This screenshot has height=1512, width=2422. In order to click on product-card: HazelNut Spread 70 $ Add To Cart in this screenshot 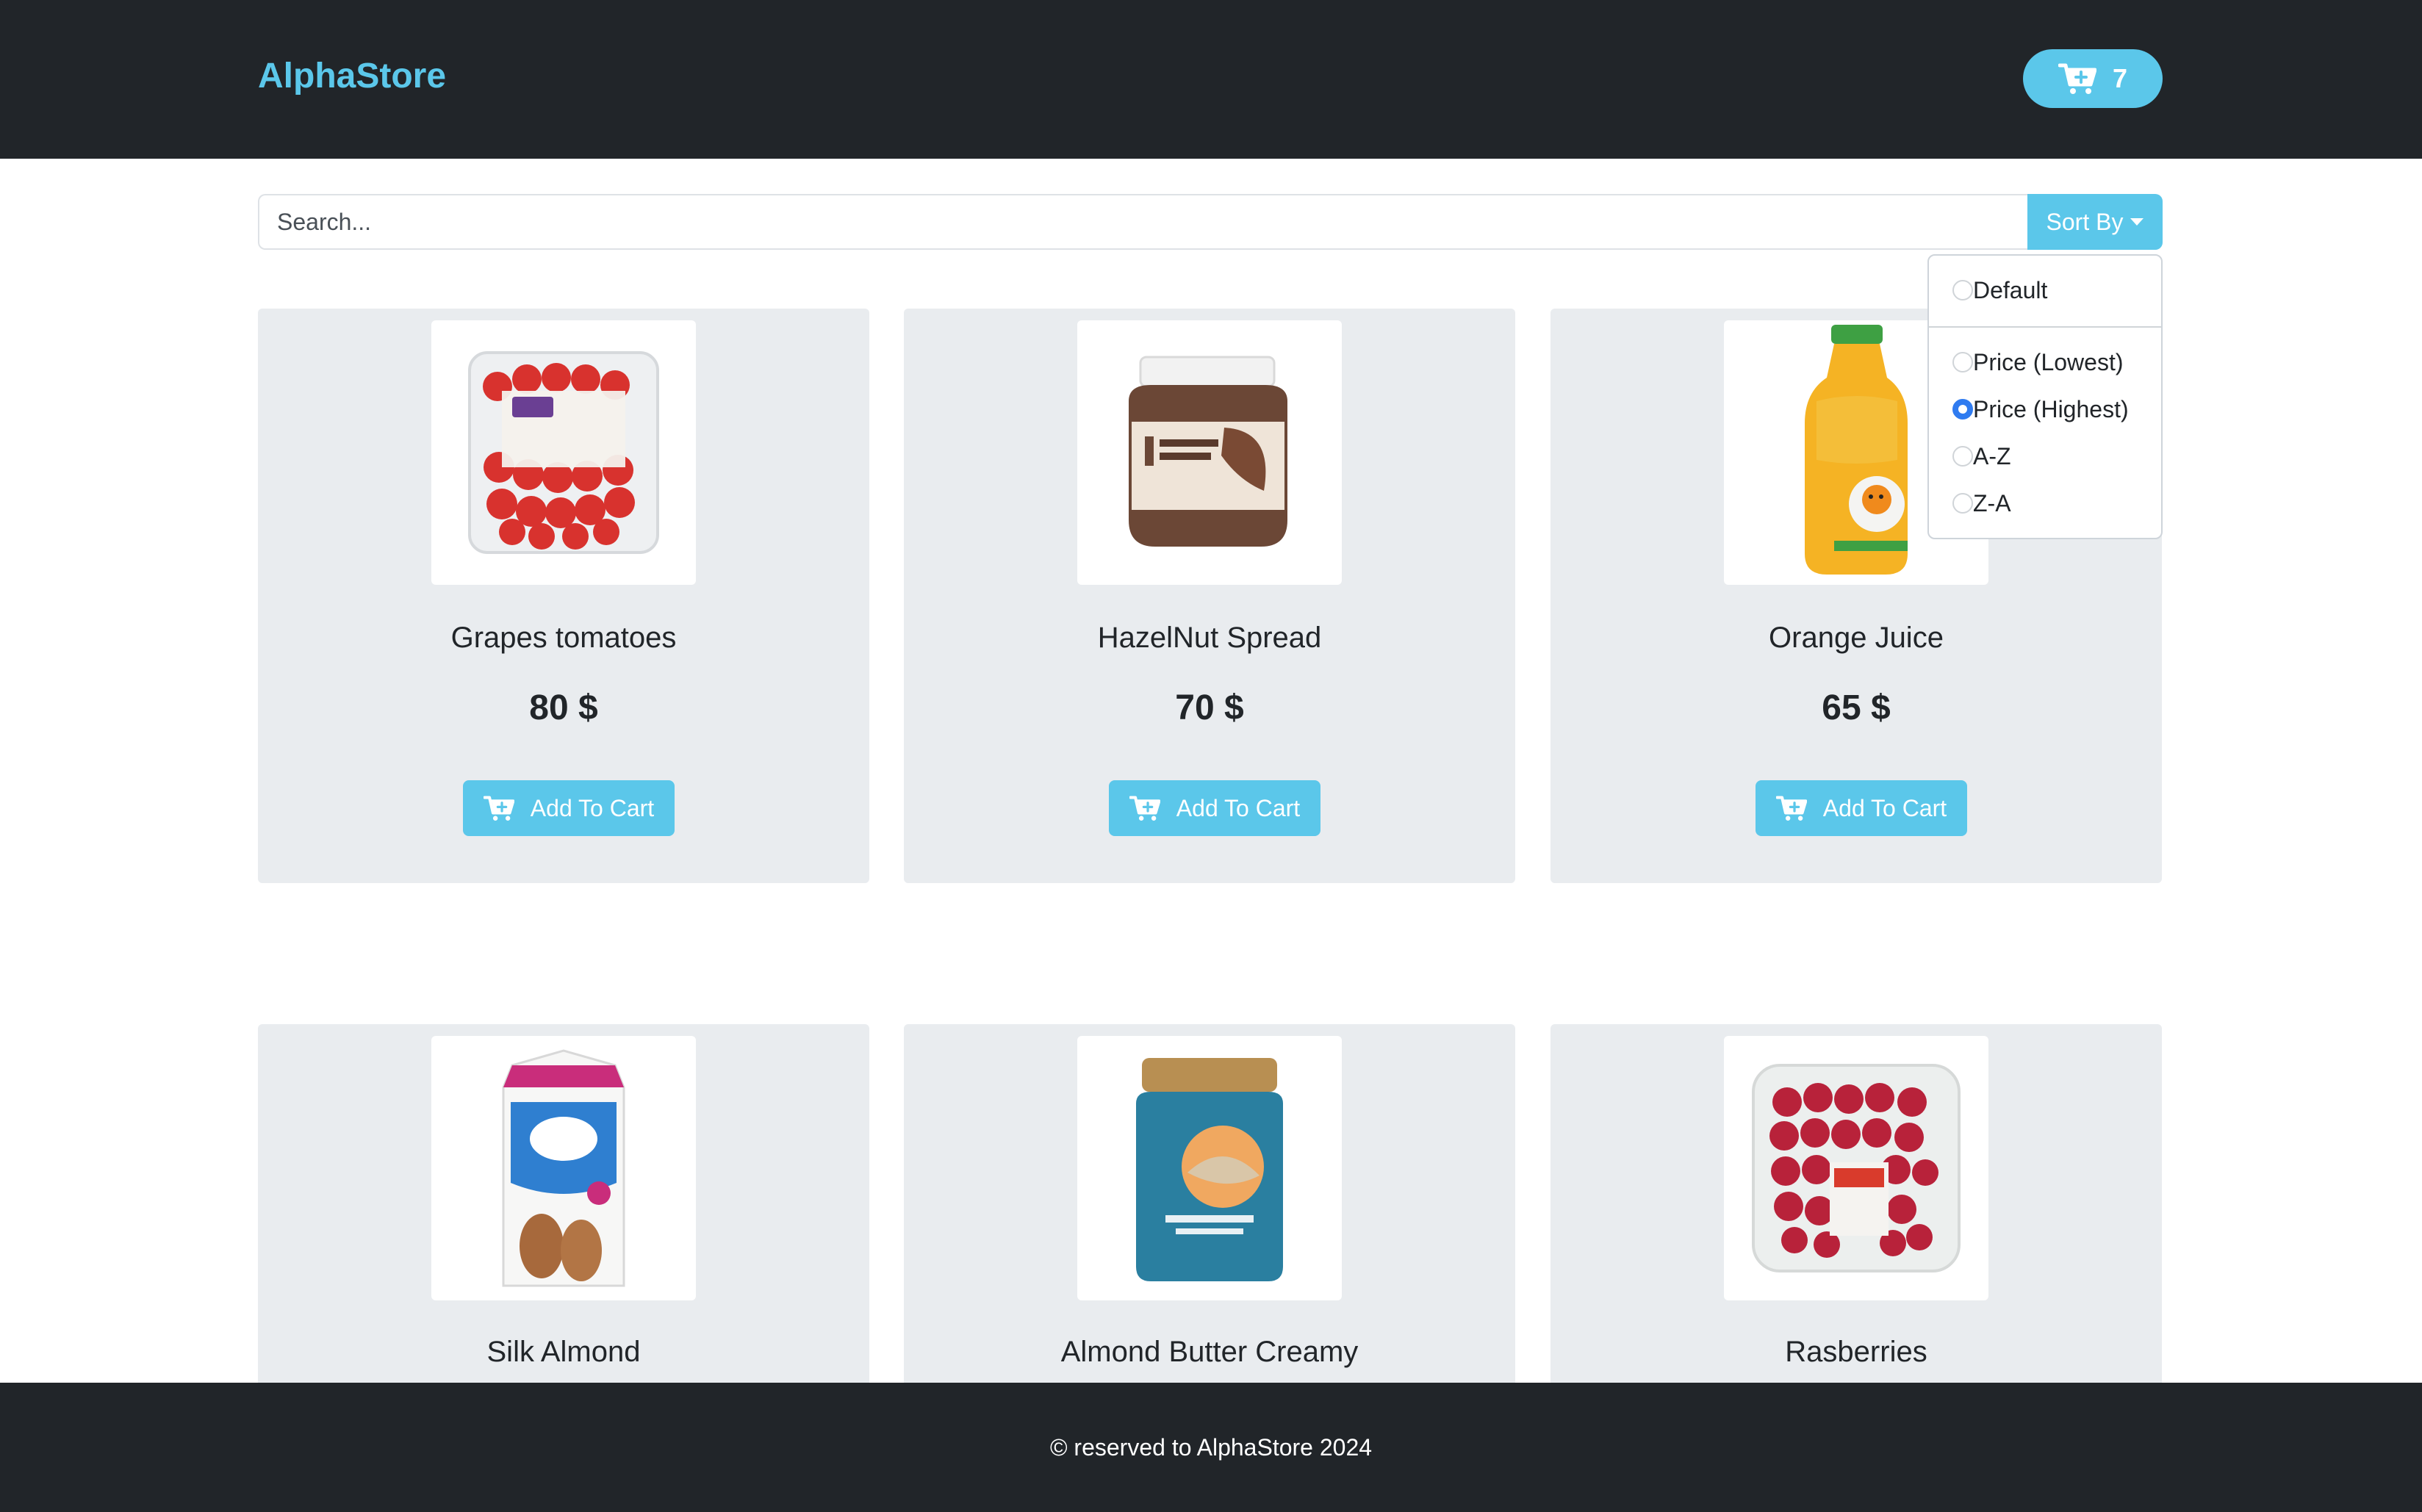, I will do `click(1209, 596)`.